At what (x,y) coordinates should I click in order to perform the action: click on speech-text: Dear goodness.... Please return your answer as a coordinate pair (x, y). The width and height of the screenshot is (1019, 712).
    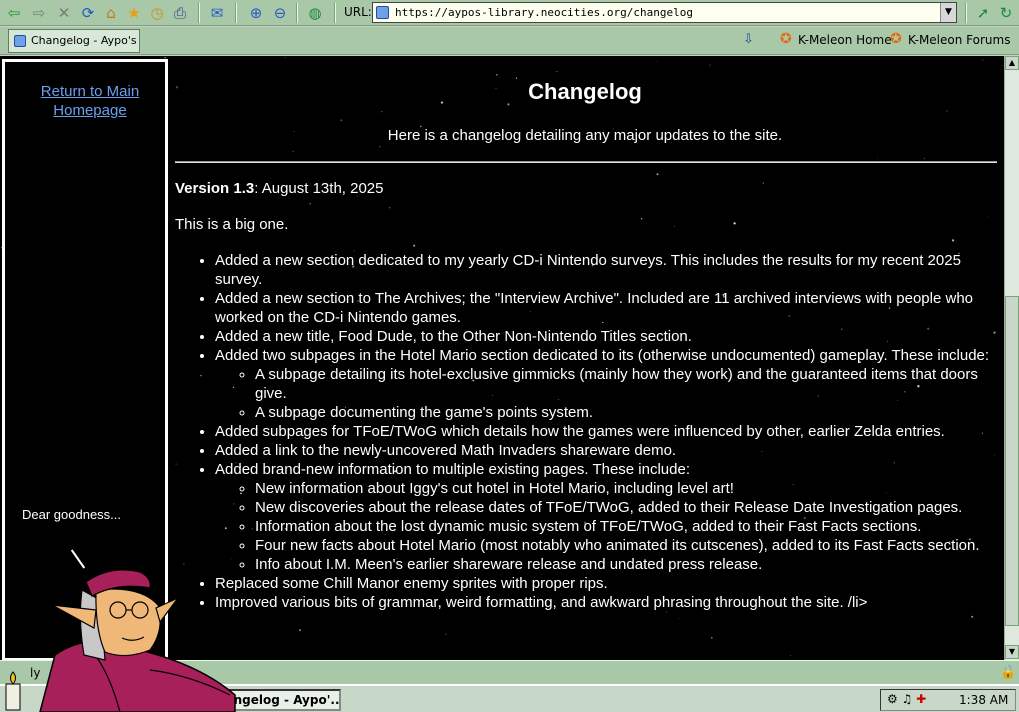
    Looking at the image, I should click on (72, 514).